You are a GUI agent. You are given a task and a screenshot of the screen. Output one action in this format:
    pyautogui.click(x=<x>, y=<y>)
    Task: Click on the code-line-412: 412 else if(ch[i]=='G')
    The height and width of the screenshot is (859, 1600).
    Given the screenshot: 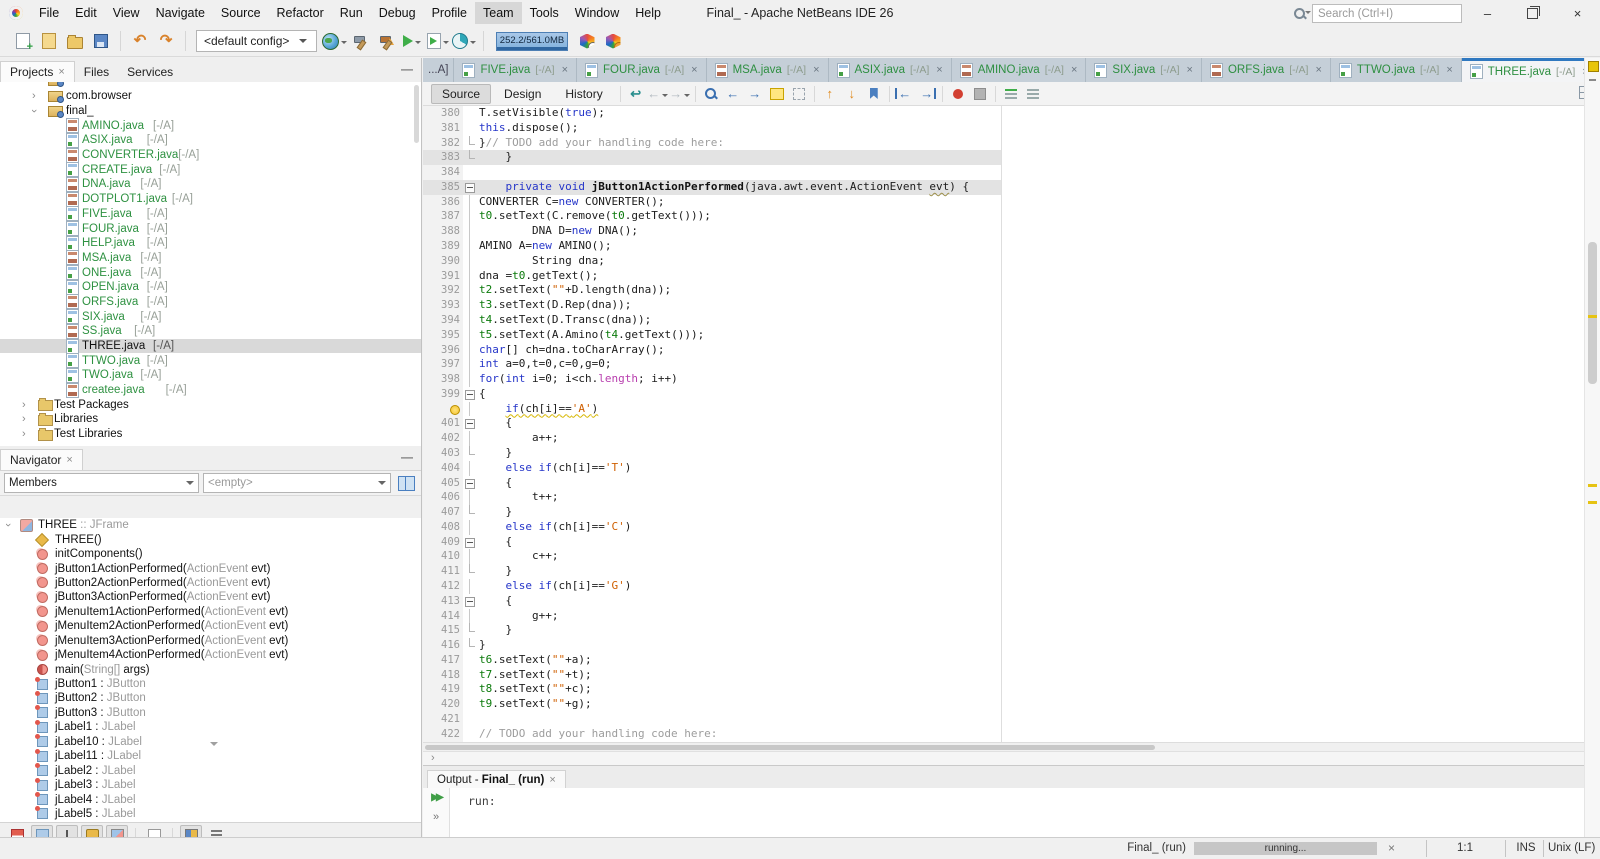 What is the action you would take?
    pyautogui.click(x=1011, y=586)
    